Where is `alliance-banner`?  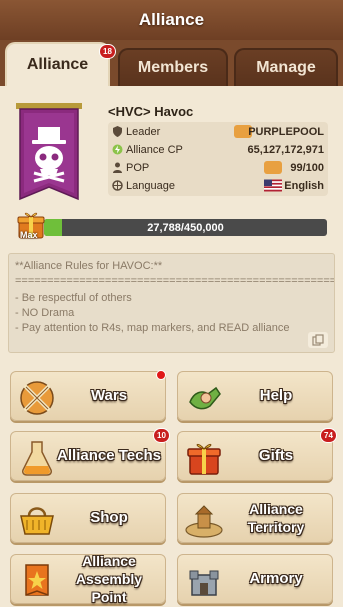 alliance-banner is located at coordinates (49, 155).